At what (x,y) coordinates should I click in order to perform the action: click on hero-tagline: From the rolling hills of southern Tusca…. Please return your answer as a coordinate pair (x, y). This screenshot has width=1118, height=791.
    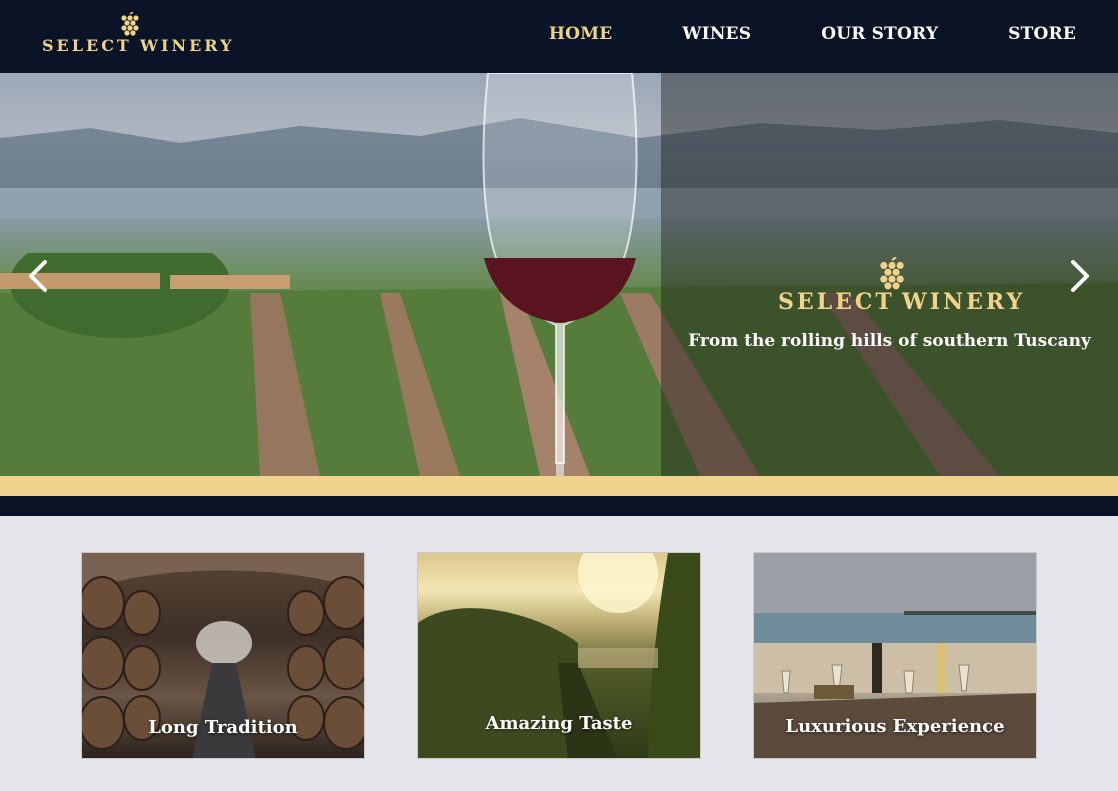
    Looking at the image, I should click on (889, 341).